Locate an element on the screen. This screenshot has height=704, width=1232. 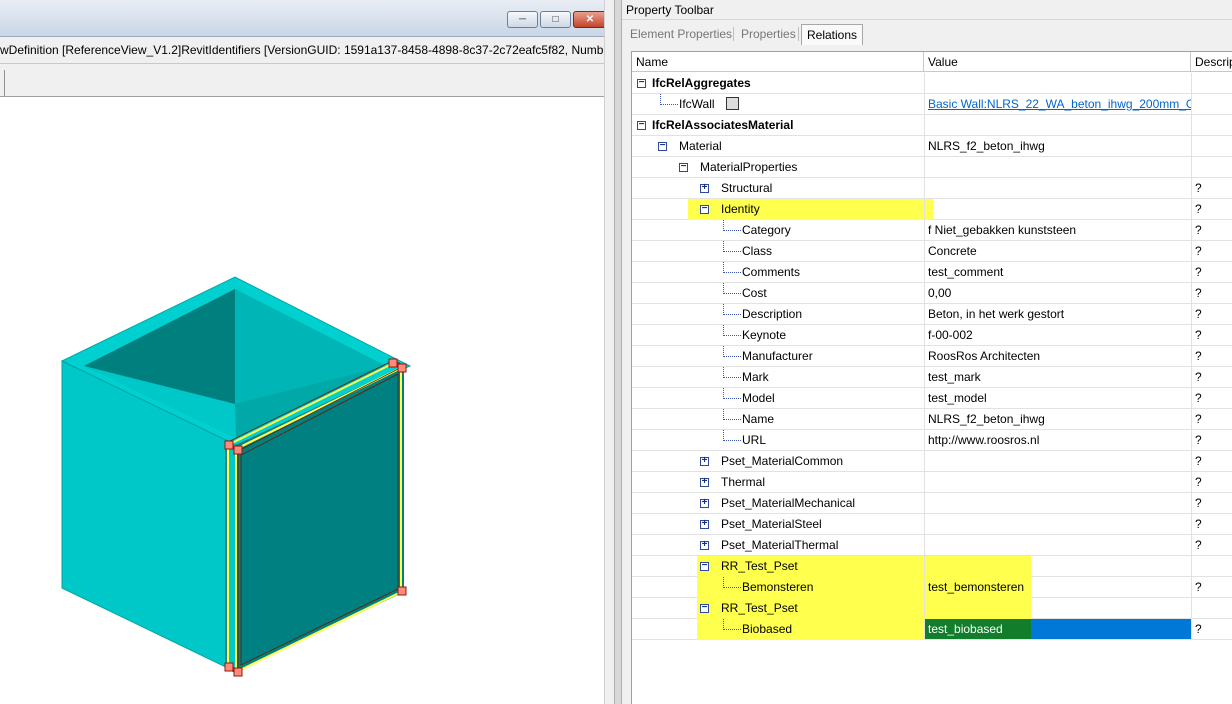
row-value: Concrete is located at coordinates (952, 251).